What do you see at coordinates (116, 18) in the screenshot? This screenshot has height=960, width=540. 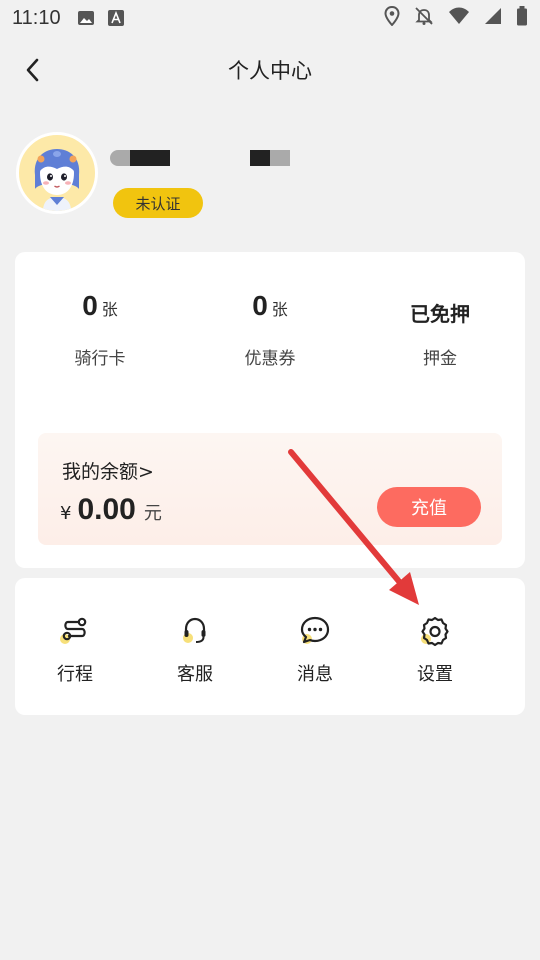 I see `font-icon` at bounding box center [116, 18].